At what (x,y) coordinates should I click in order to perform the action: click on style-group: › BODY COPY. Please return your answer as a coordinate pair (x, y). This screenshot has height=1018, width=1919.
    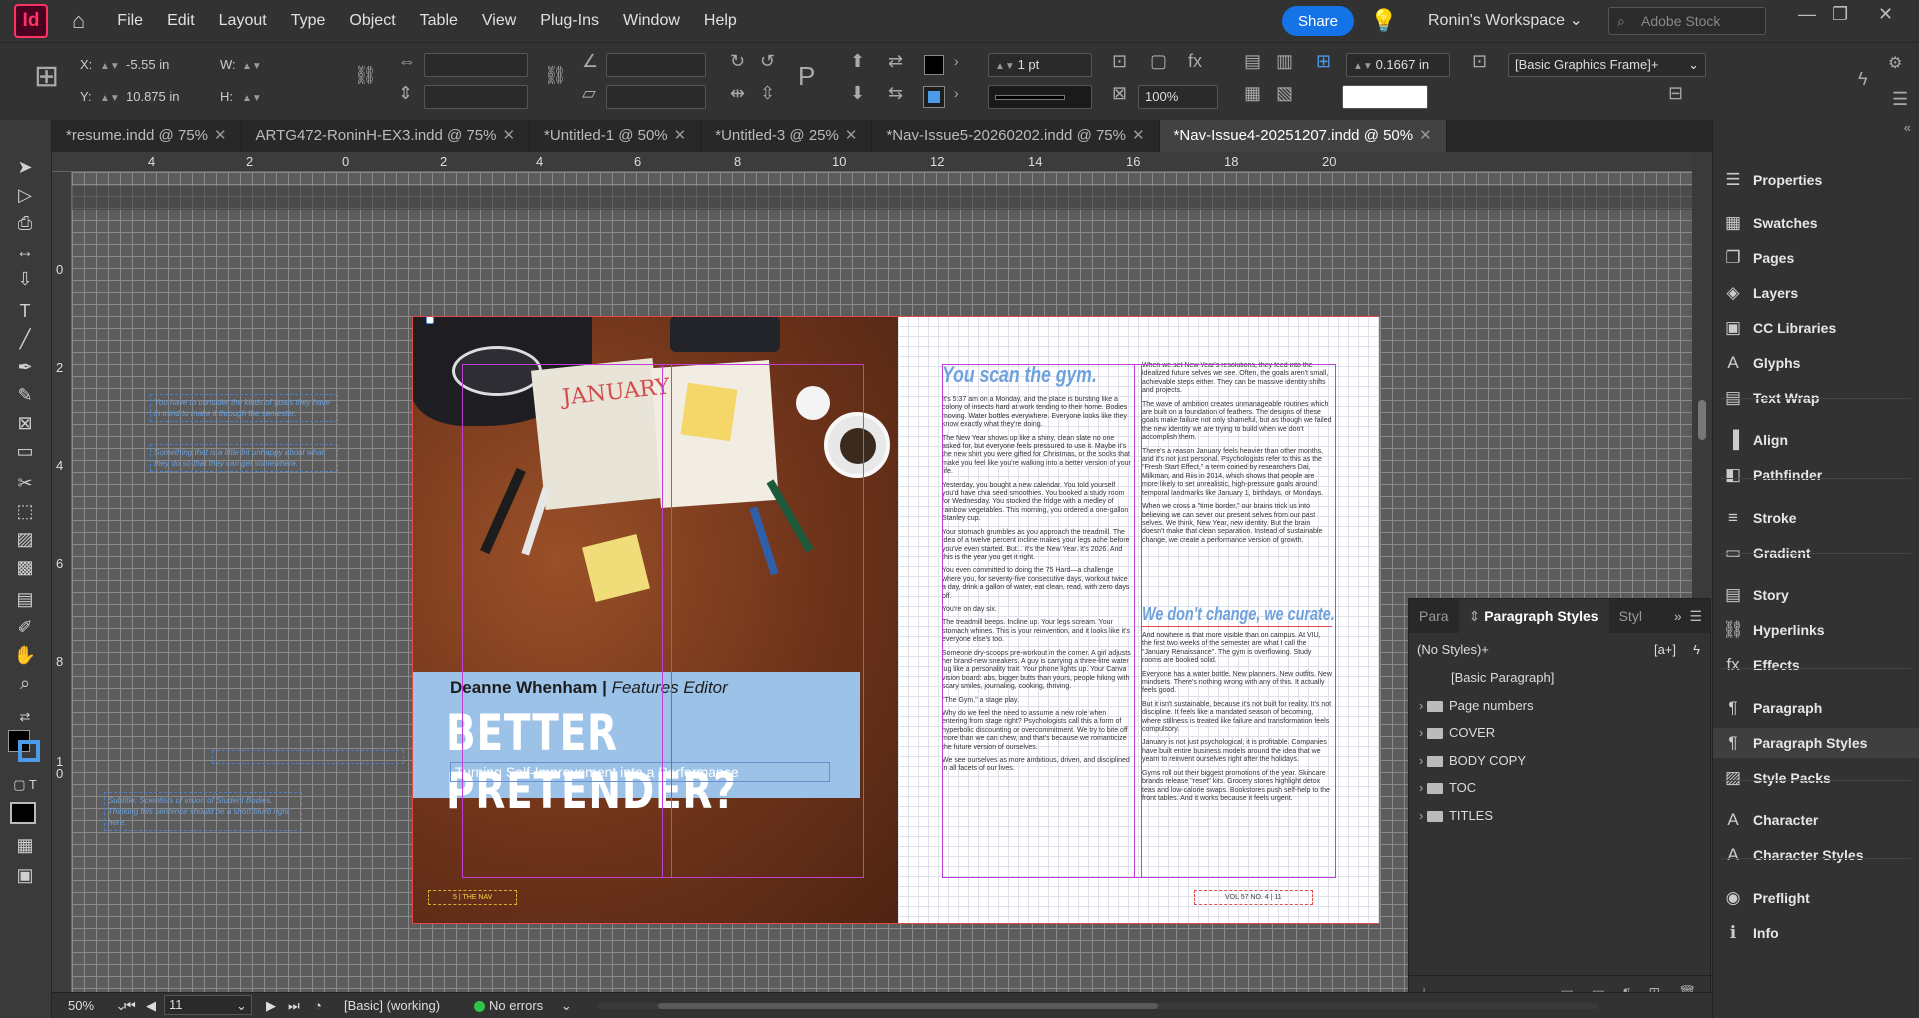
    Looking at the image, I should click on (1560, 761).